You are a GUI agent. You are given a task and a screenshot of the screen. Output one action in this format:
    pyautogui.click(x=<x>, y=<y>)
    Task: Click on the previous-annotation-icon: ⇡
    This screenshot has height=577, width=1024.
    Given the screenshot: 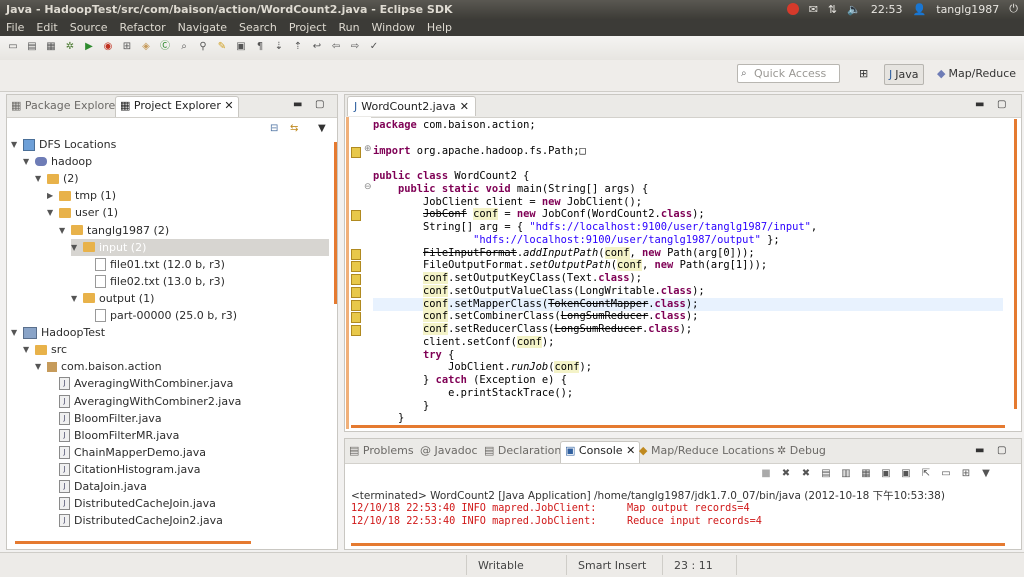 What is the action you would take?
    pyautogui.click(x=298, y=47)
    